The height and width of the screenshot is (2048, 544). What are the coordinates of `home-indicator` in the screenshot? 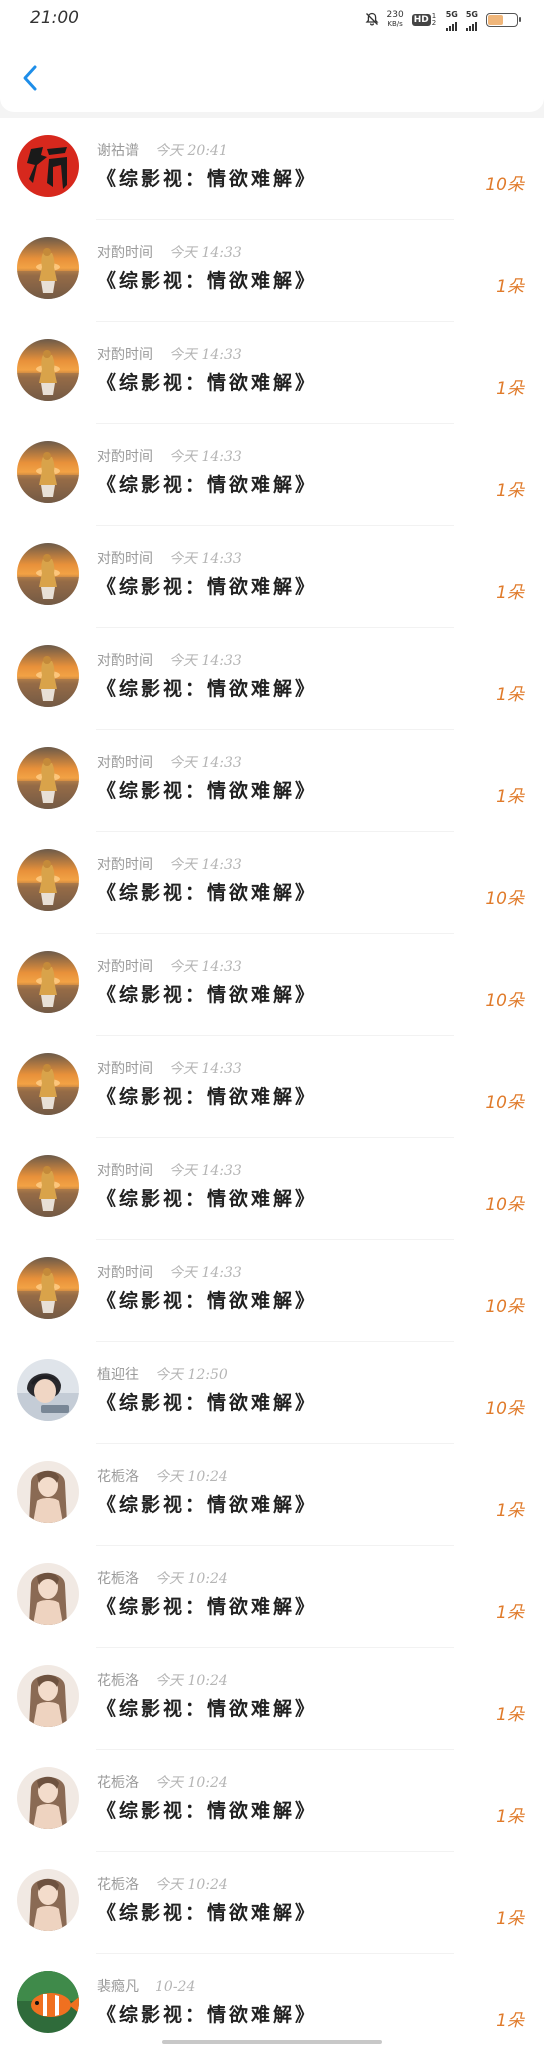 It's located at (272, 2042).